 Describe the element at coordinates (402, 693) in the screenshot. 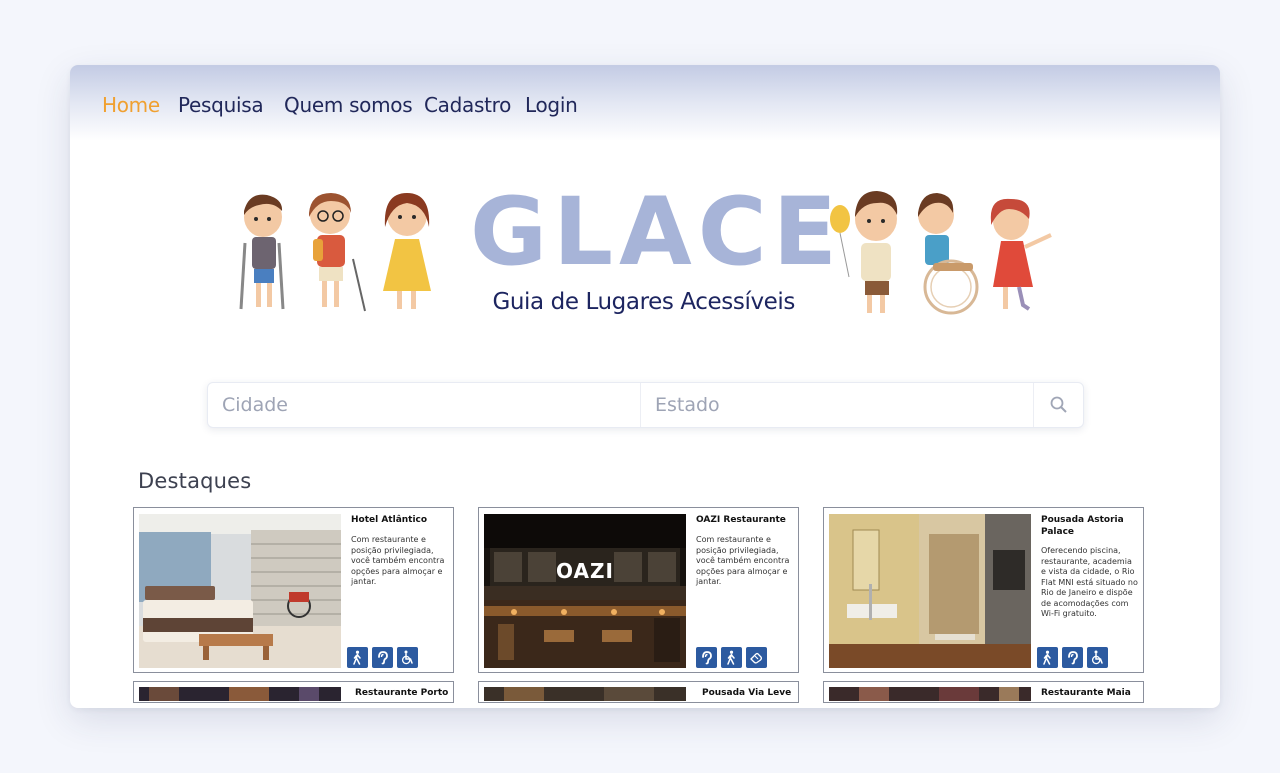

I see `card-title: Restaurante Porto` at that location.